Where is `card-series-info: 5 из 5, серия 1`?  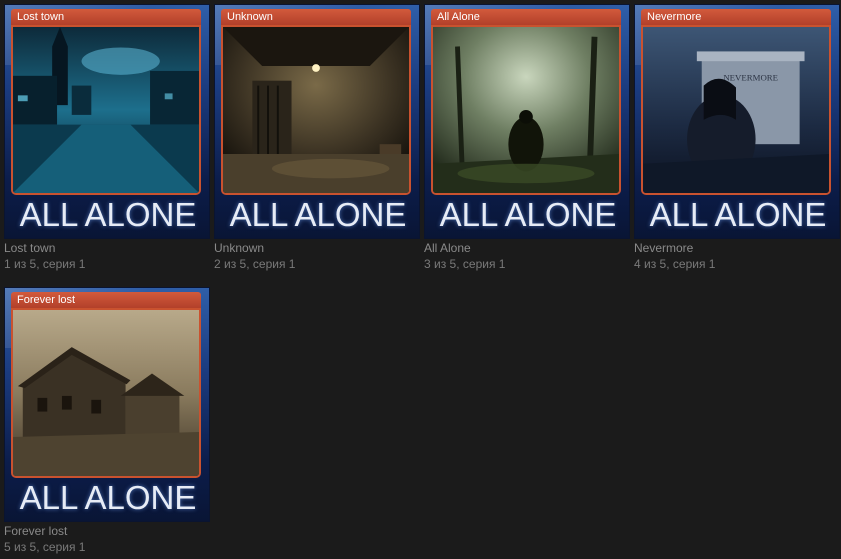 card-series-info: 5 из 5, серия 1 is located at coordinates (45, 547).